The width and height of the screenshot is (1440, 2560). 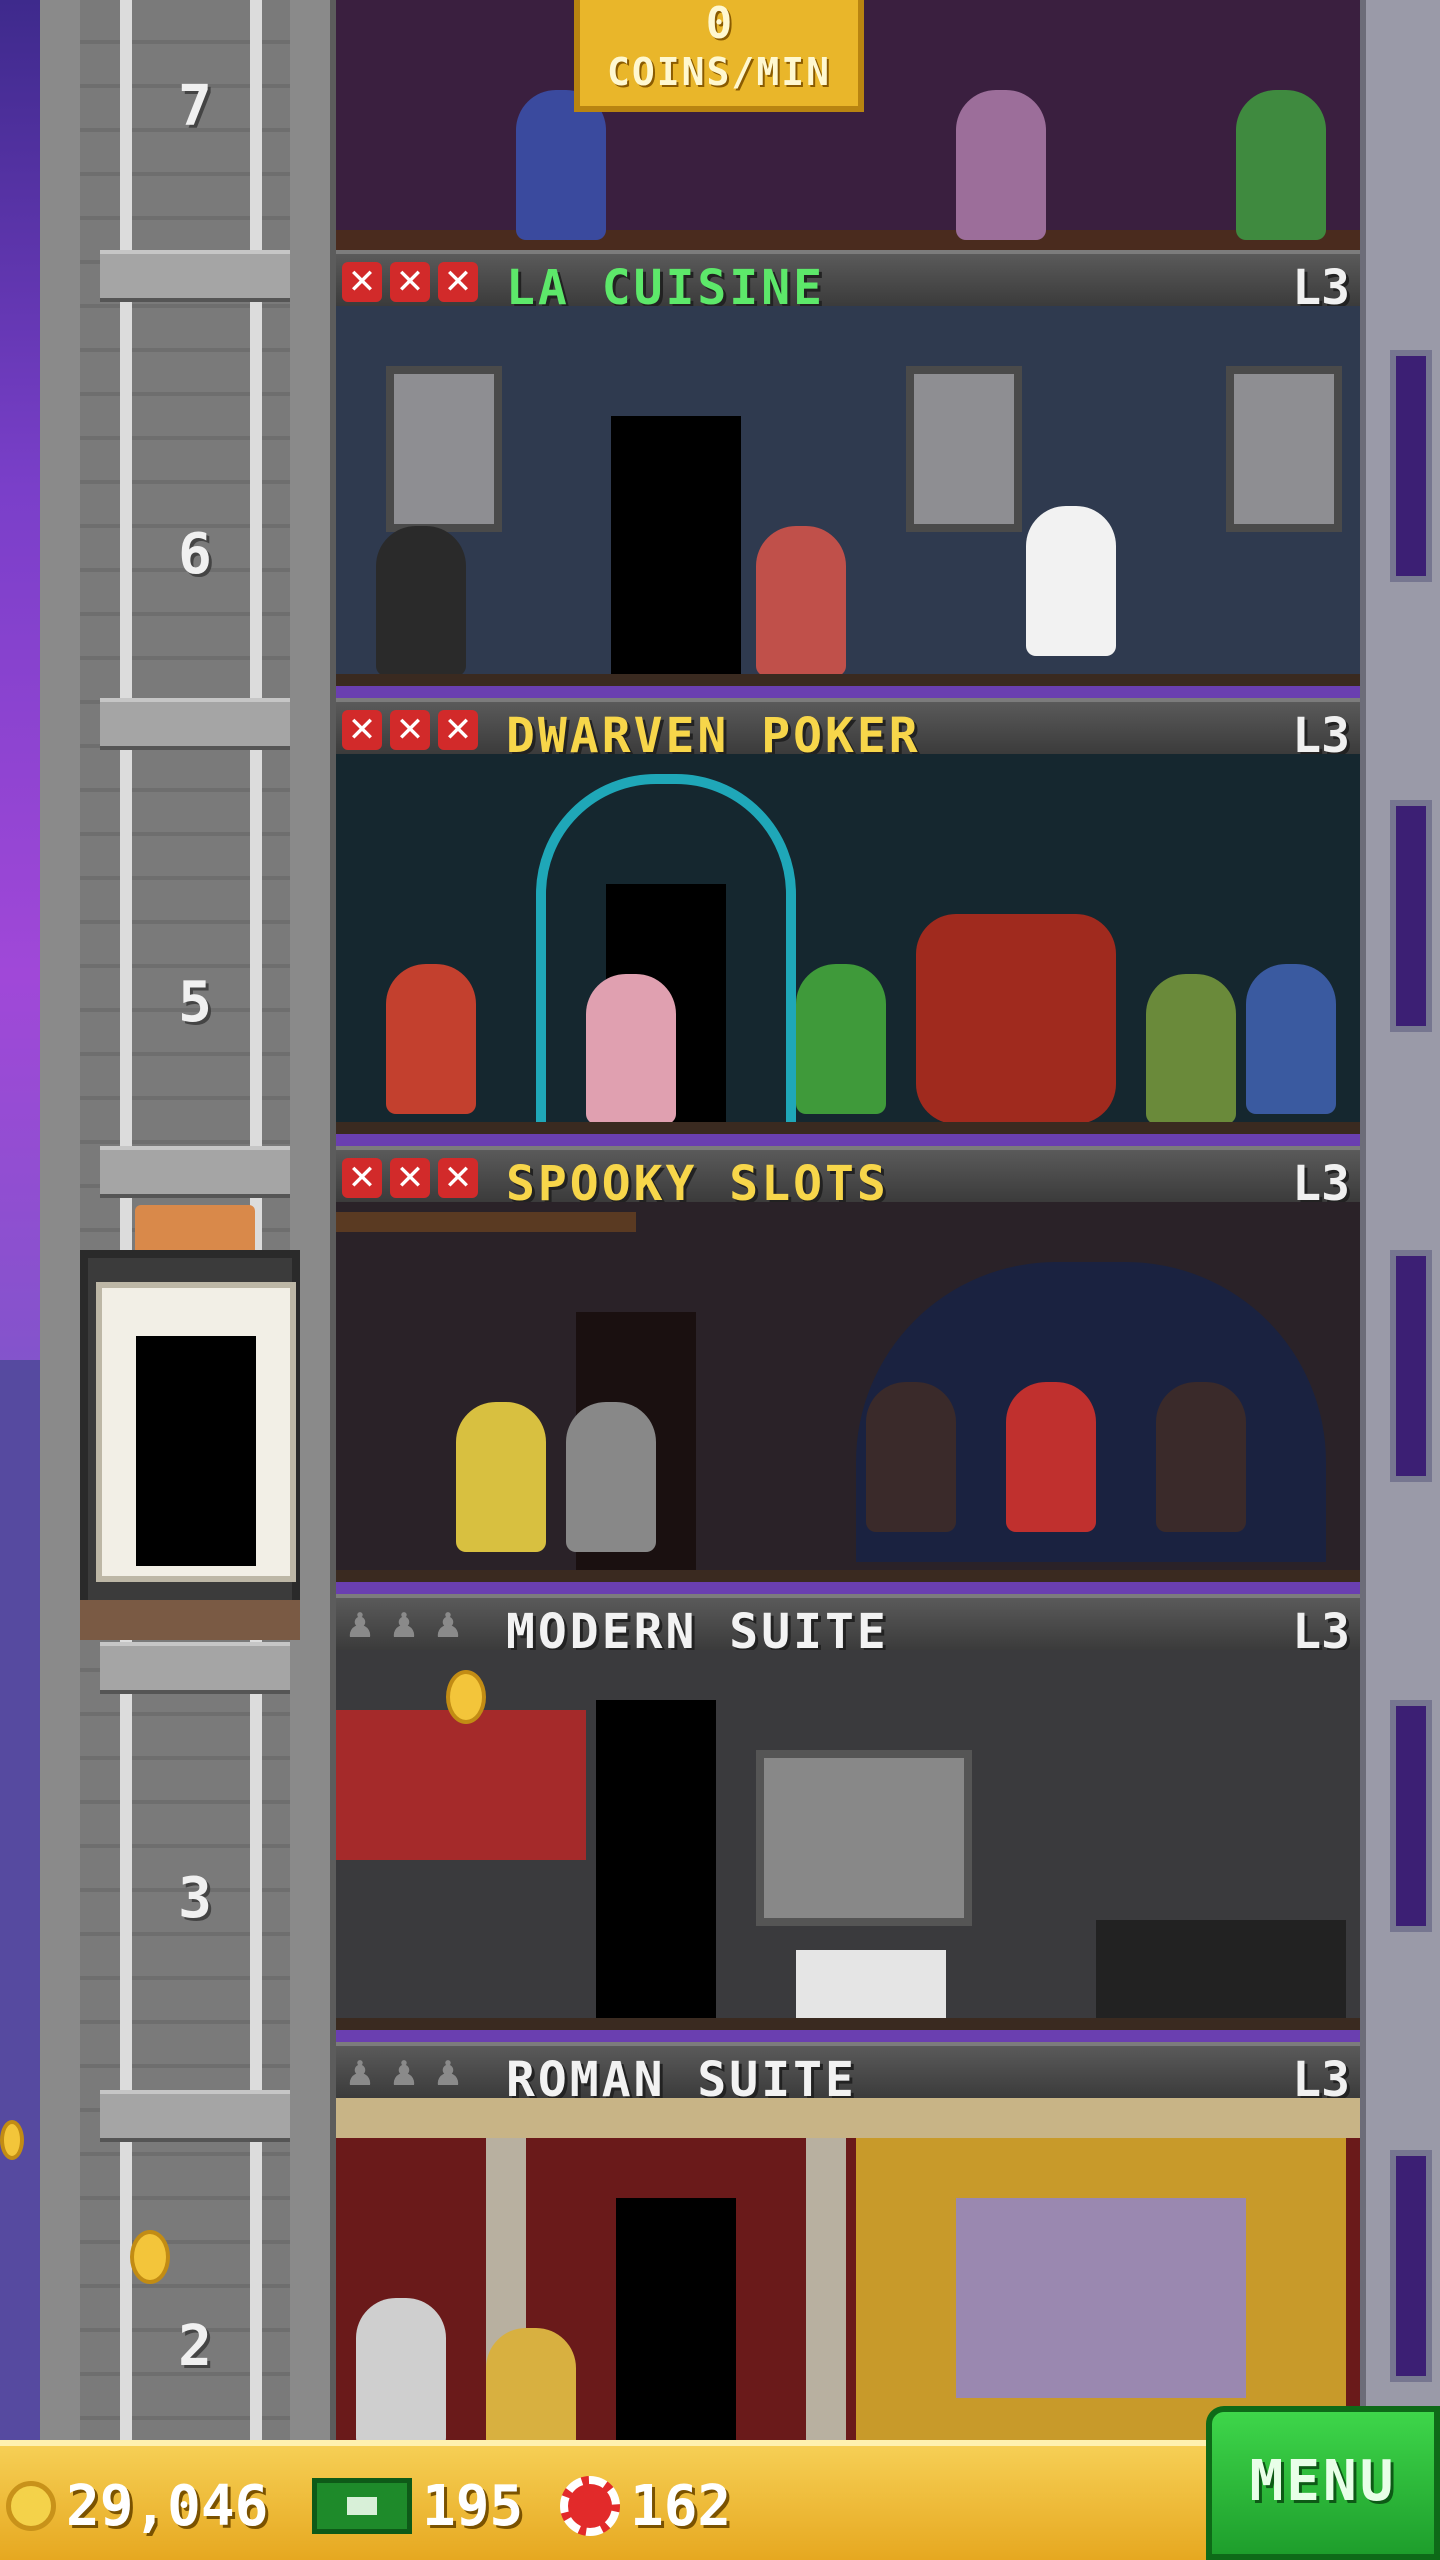 What do you see at coordinates (848, 1627) in the screenshot?
I see `floor-header: ♟ ♟ ♟ MODERN SUITE L3` at bounding box center [848, 1627].